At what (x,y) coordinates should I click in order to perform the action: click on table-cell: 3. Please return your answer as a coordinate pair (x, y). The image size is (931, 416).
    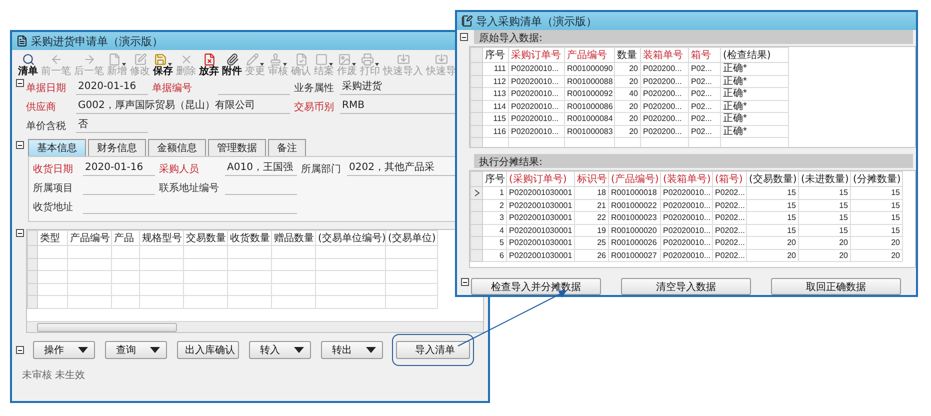
    Looking at the image, I should click on (494, 218).